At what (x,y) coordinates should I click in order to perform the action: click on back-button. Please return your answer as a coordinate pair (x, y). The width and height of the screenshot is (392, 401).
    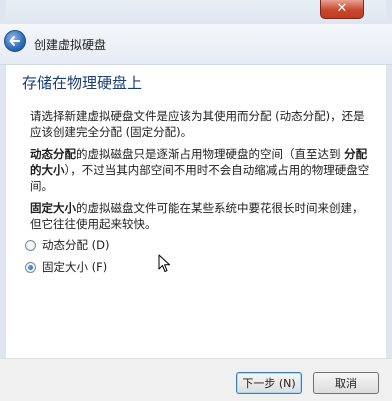
    Looking at the image, I should click on (15, 41).